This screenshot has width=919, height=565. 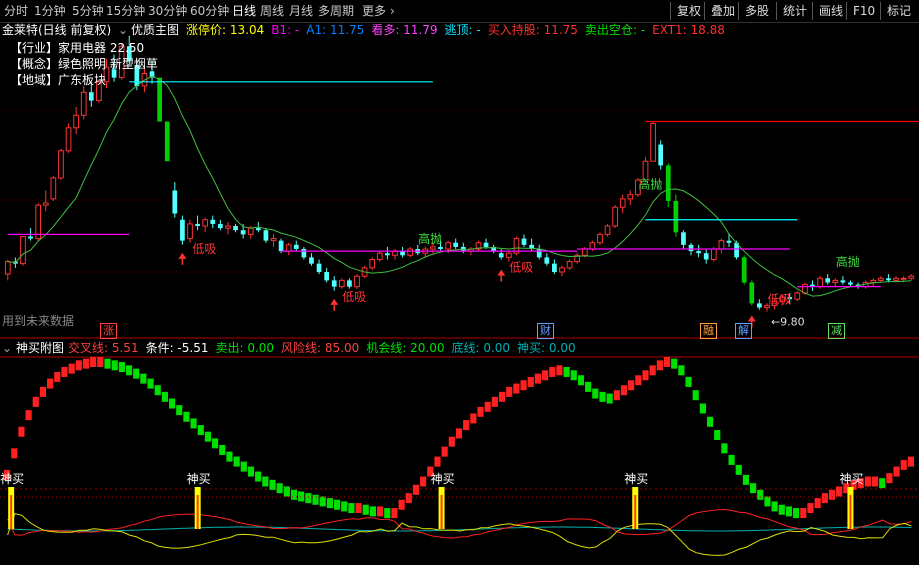 What do you see at coordinates (167, 11) in the screenshot?
I see `period-tab-4: 30分钟` at bounding box center [167, 11].